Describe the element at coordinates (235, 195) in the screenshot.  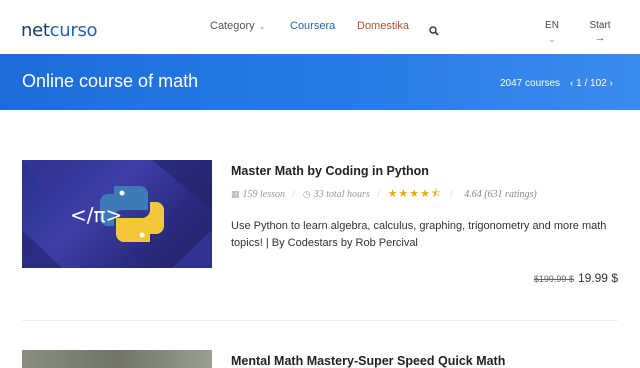
I see `calendar-icon: ▦` at that location.